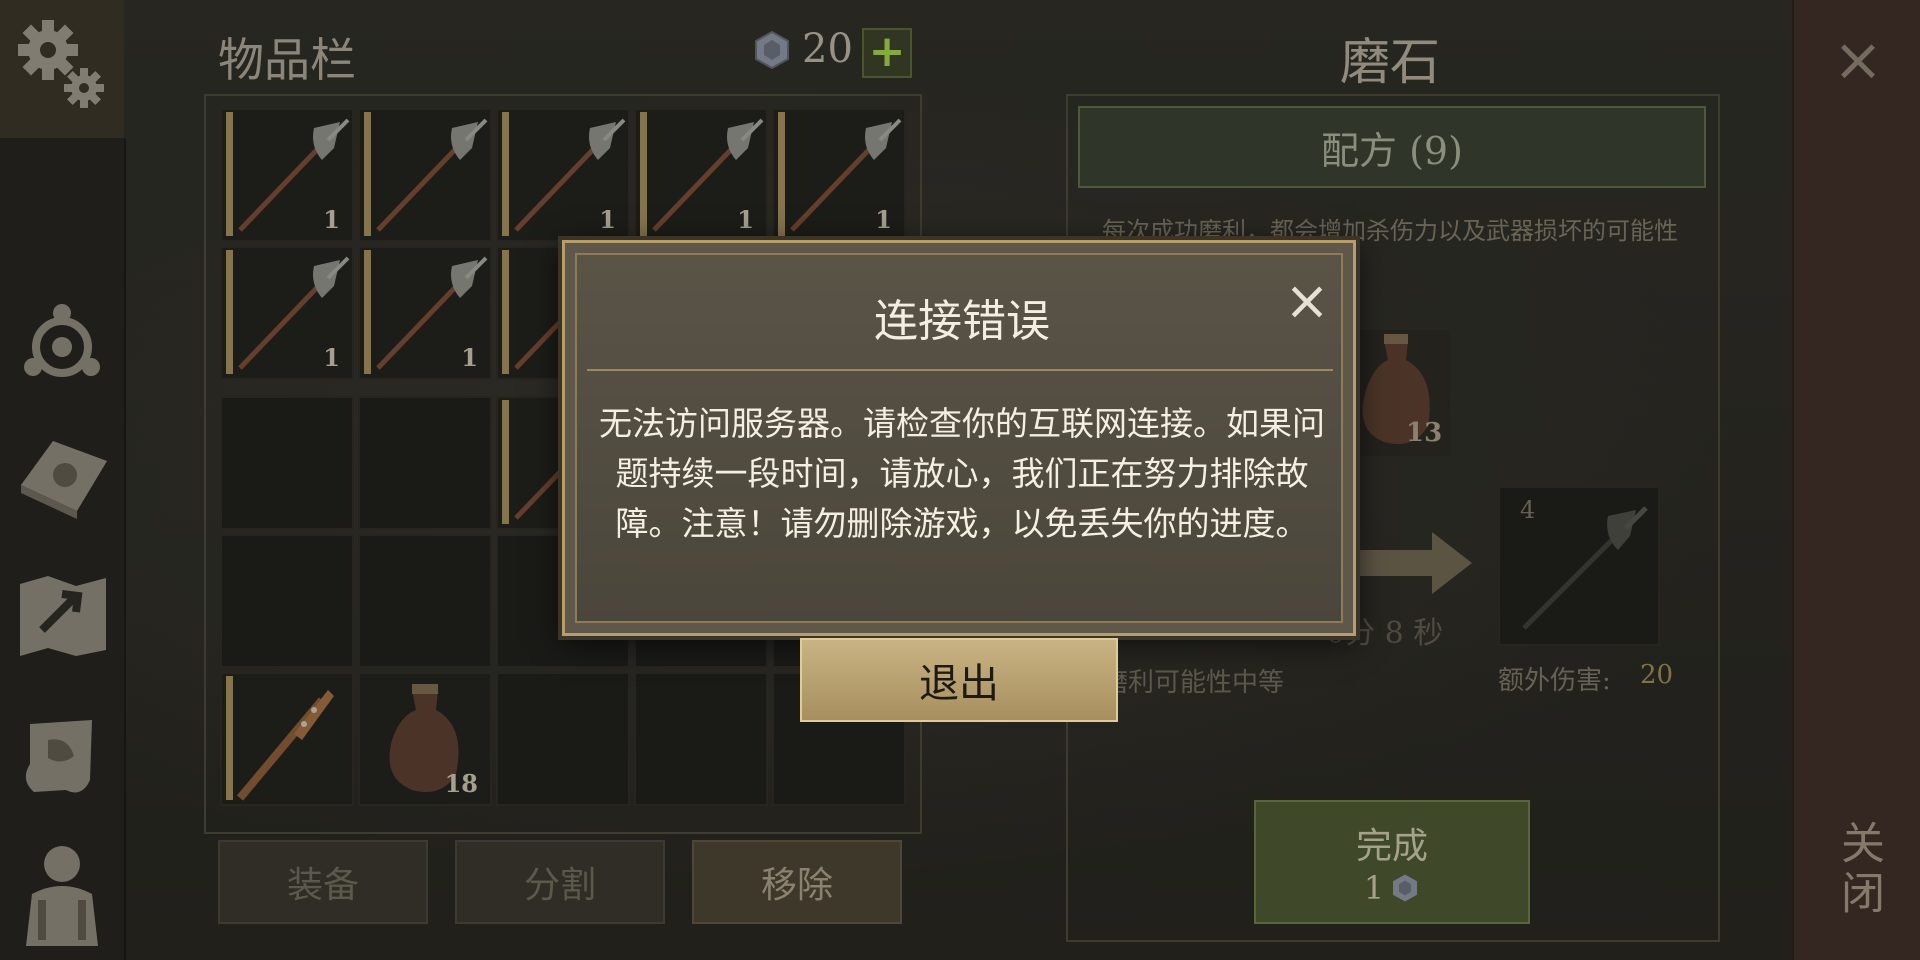 The height and width of the screenshot is (960, 1920). I want to click on dialog-title: 连接错误, so click(962, 321).